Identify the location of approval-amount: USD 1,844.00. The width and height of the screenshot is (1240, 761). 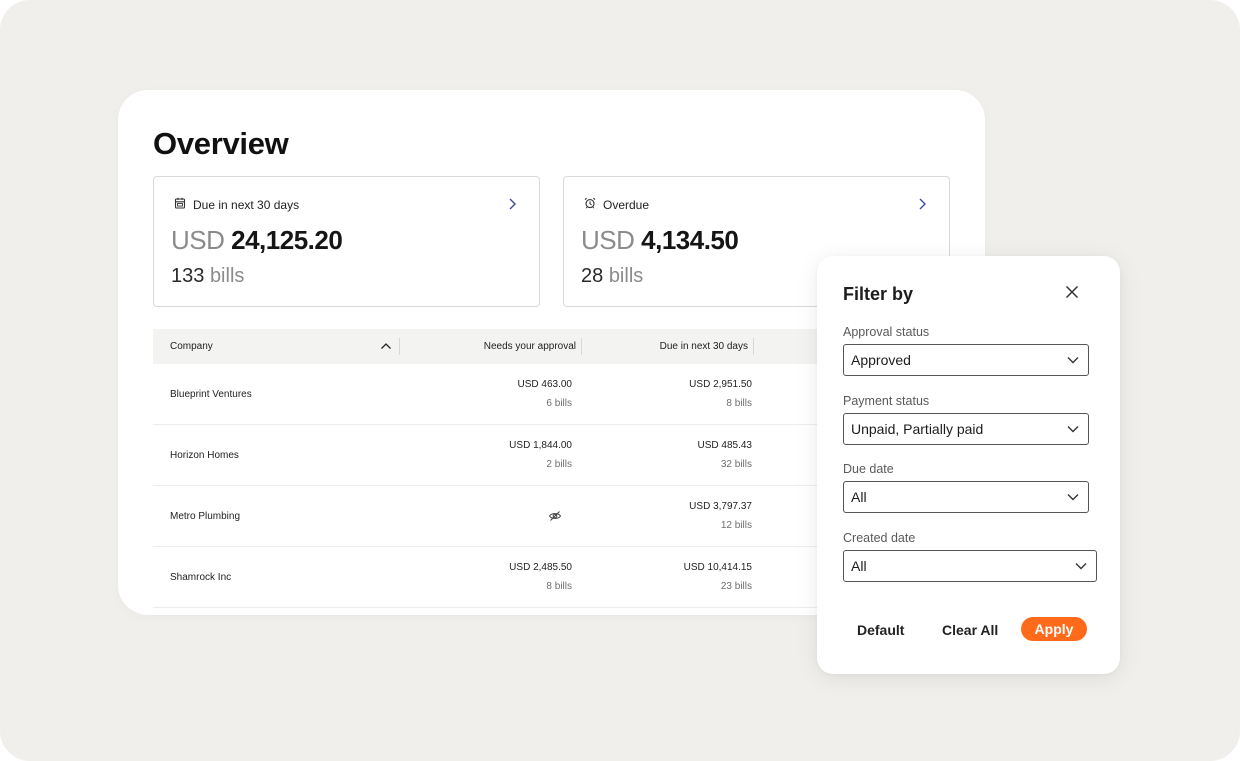
(540, 445).